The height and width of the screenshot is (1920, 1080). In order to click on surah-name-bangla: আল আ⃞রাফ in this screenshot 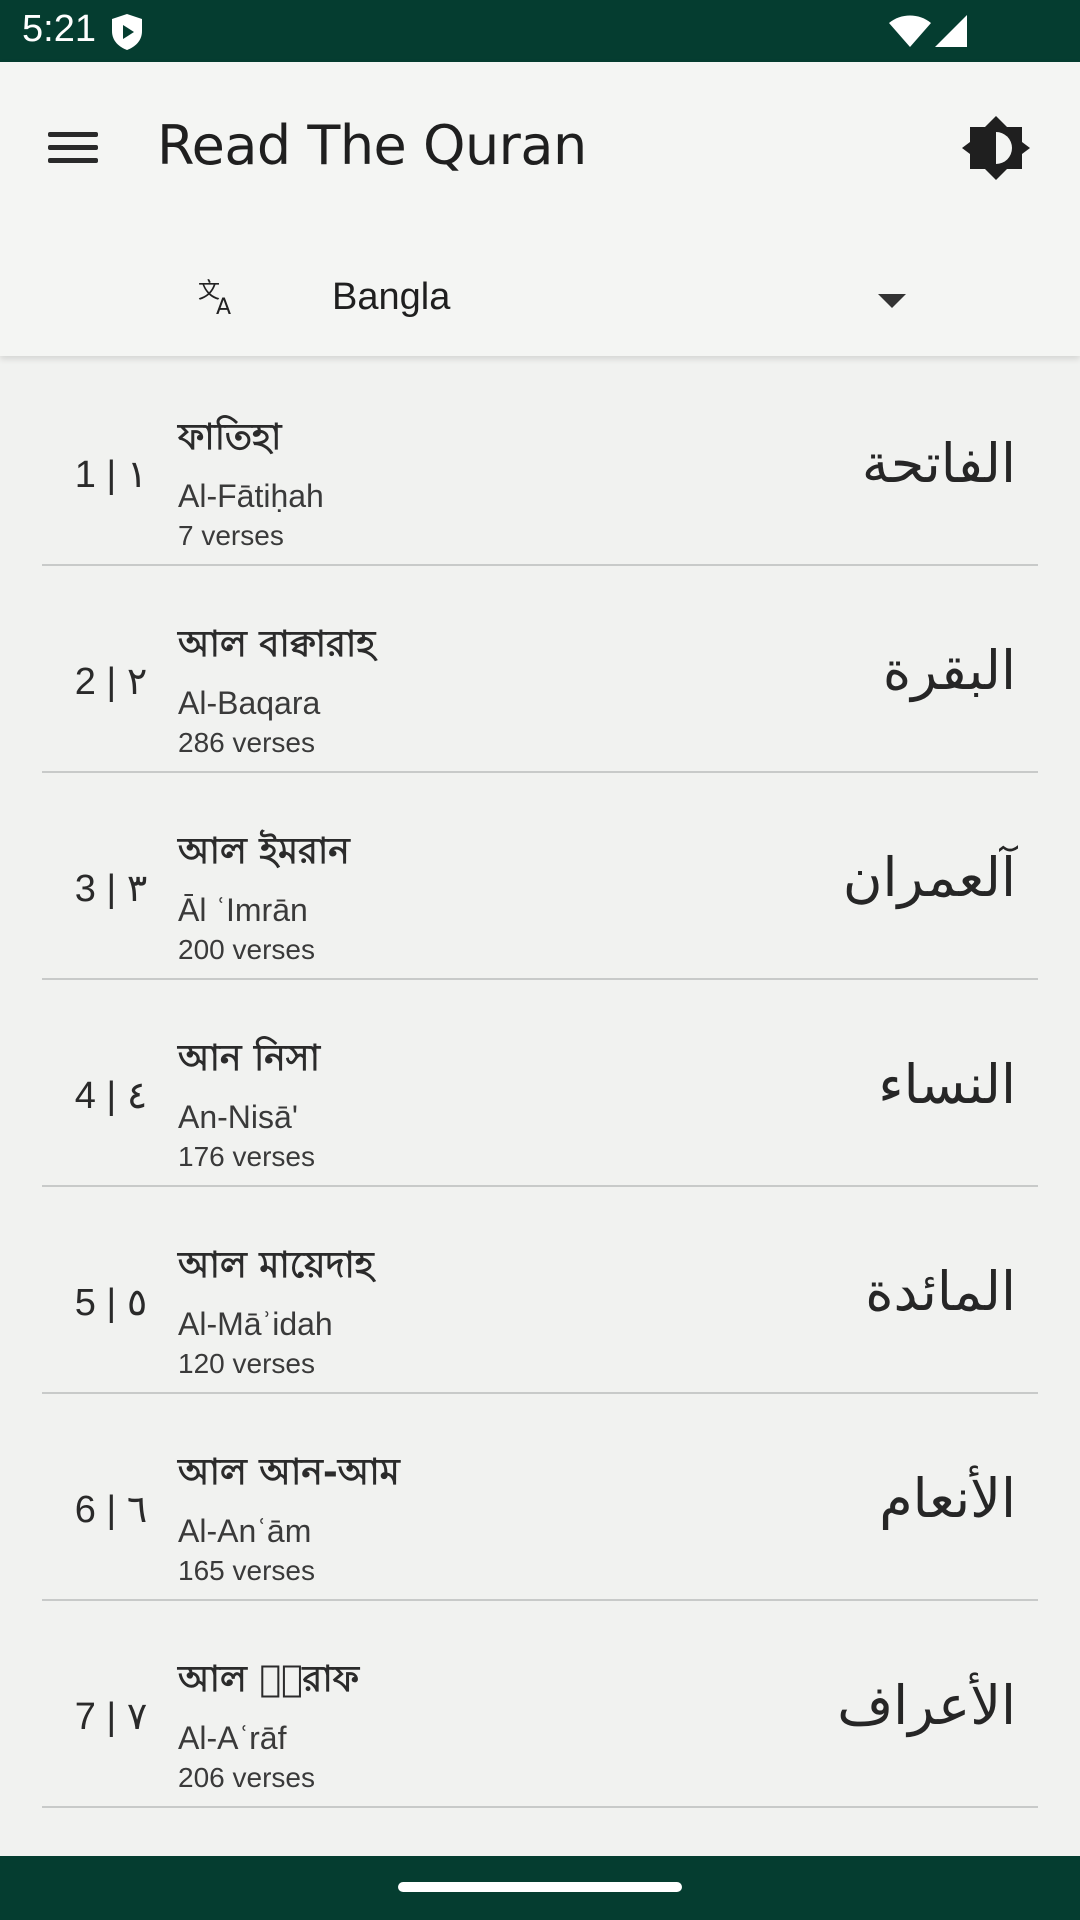, I will do `click(269, 1679)`.